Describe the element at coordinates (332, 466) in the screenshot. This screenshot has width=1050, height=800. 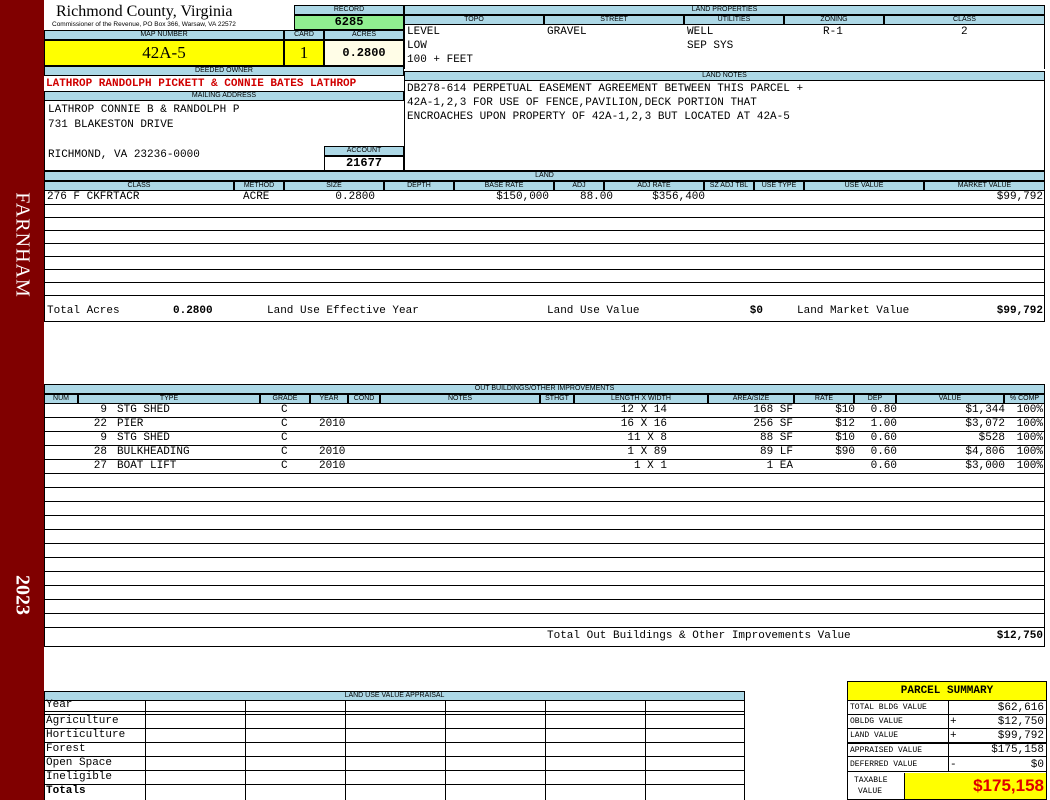
I see `ob-row-5-year: 2010` at that location.